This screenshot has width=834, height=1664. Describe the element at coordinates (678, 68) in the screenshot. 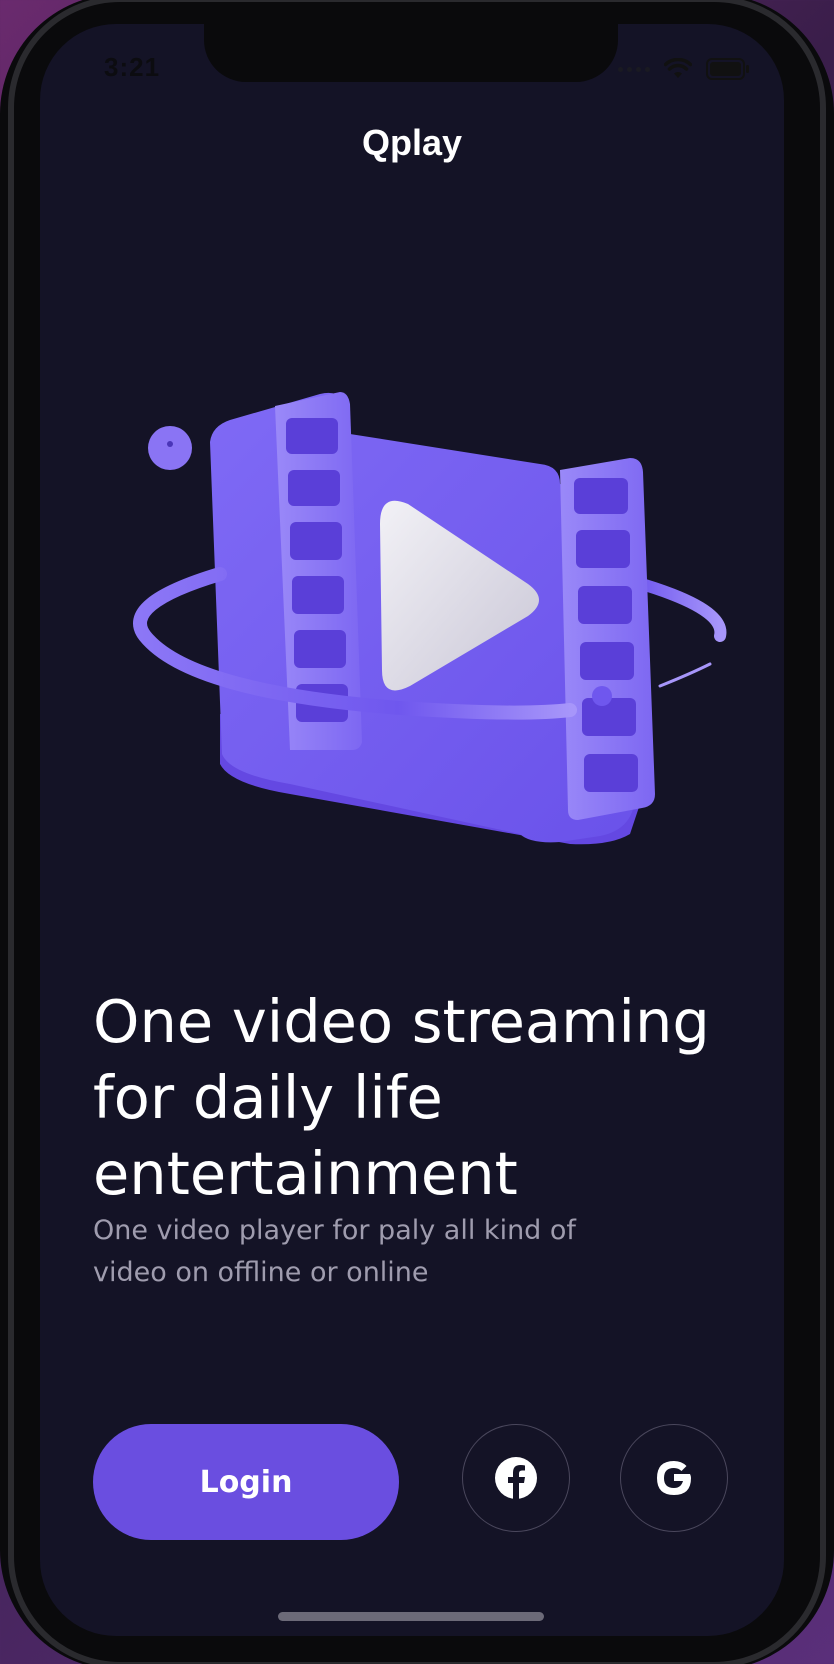

I see `wifi-icon` at that location.